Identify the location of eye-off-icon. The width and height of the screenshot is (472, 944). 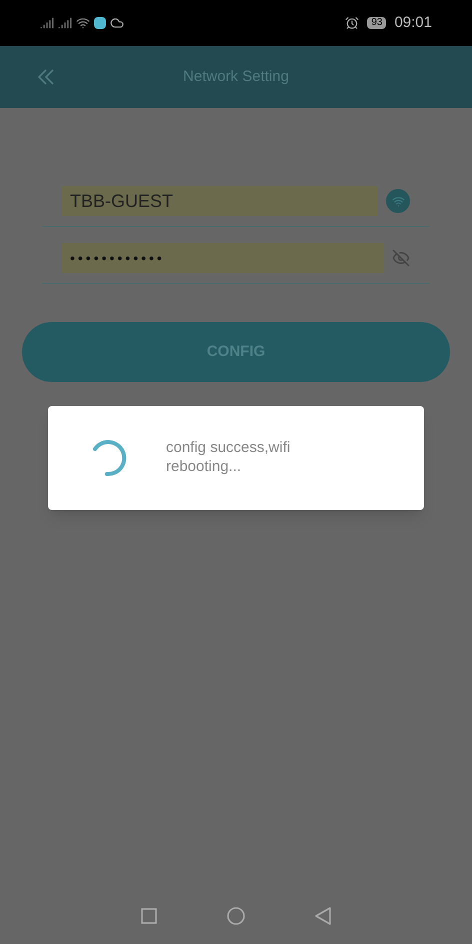
(401, 258).